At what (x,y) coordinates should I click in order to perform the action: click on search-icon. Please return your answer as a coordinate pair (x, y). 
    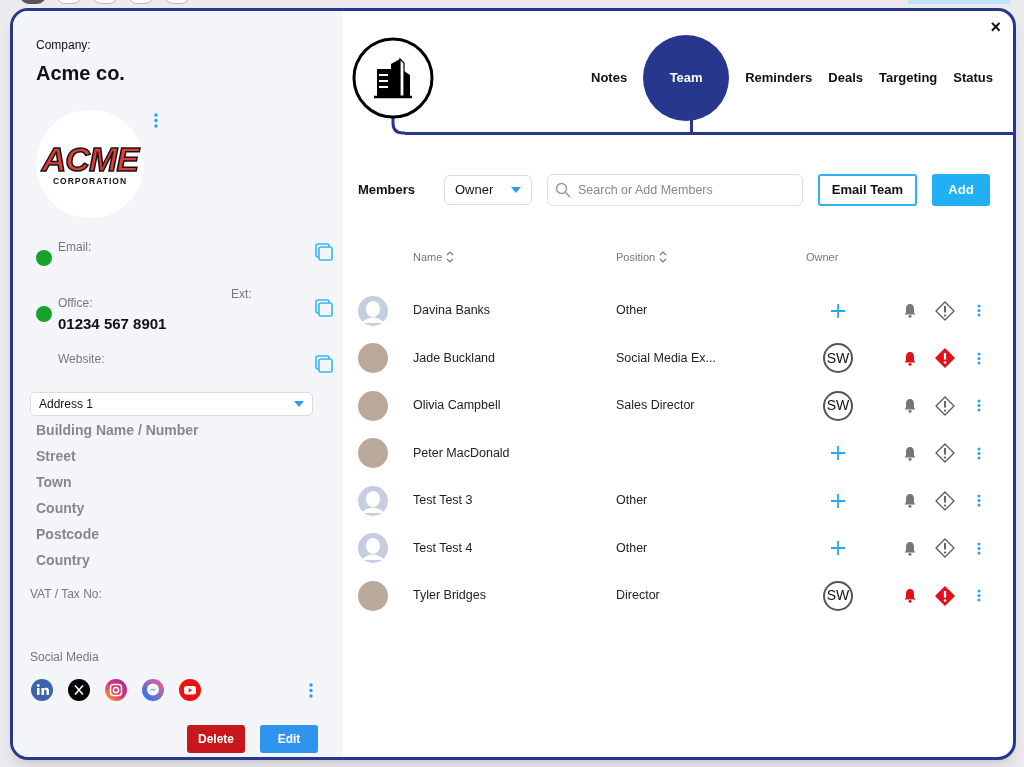
    Looking at the image, I should click on (563, 190).